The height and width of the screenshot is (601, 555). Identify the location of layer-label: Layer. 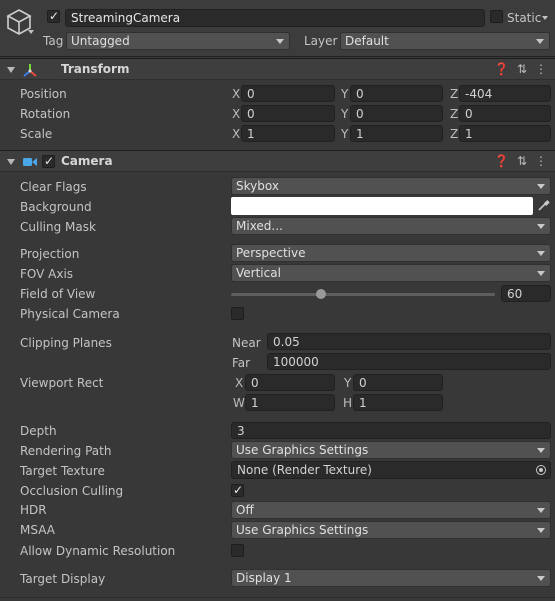
(321, 41).